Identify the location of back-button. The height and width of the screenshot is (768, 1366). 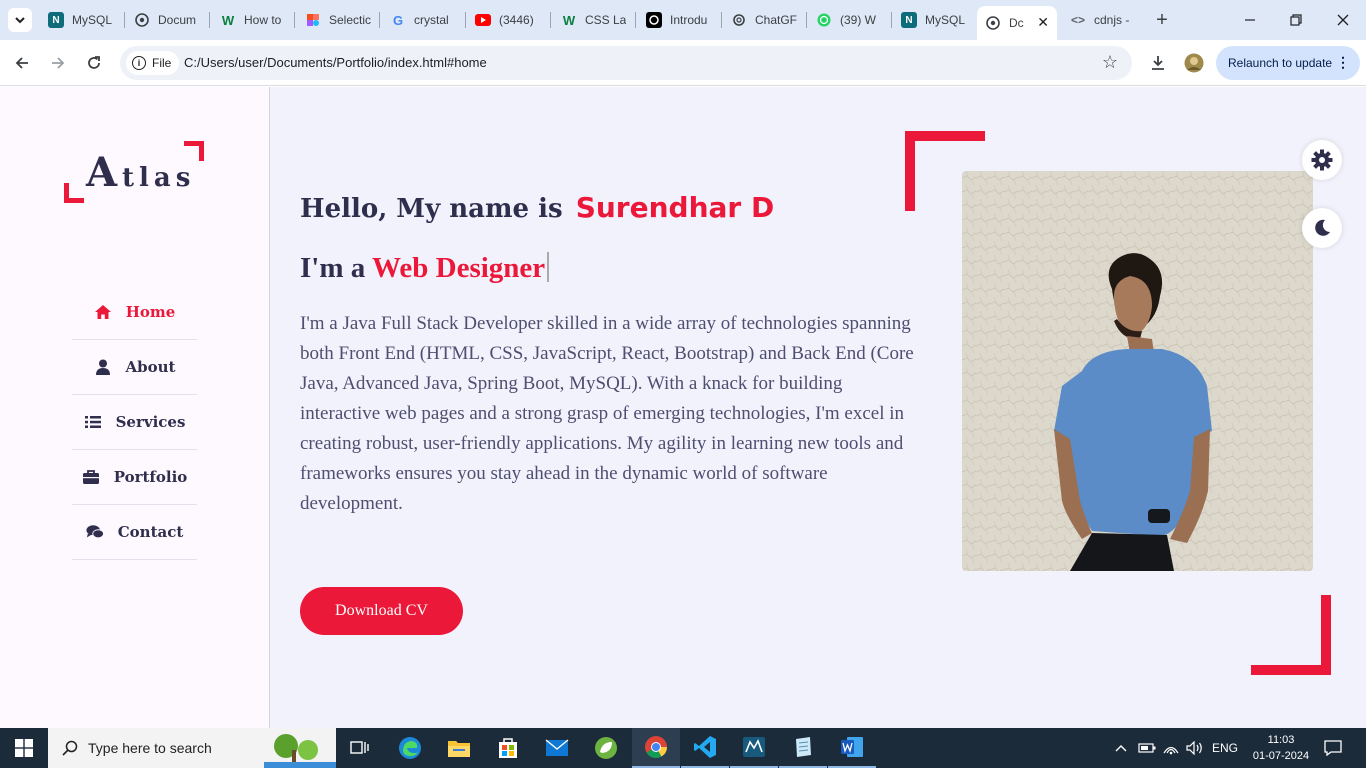
(22, 63).